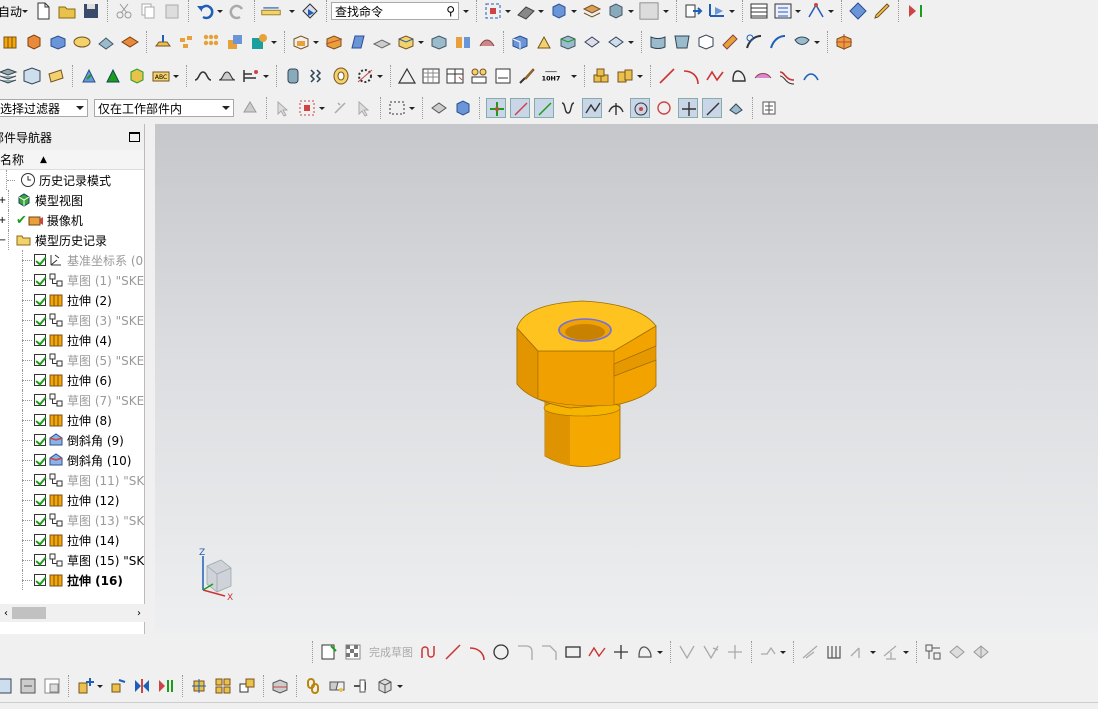 This screenshot has height=709, width=1098. What do you see at coordinates (7, 686) in the screenshot?
I see `assembly-navigator-icon` at bounding box center [7, 686].